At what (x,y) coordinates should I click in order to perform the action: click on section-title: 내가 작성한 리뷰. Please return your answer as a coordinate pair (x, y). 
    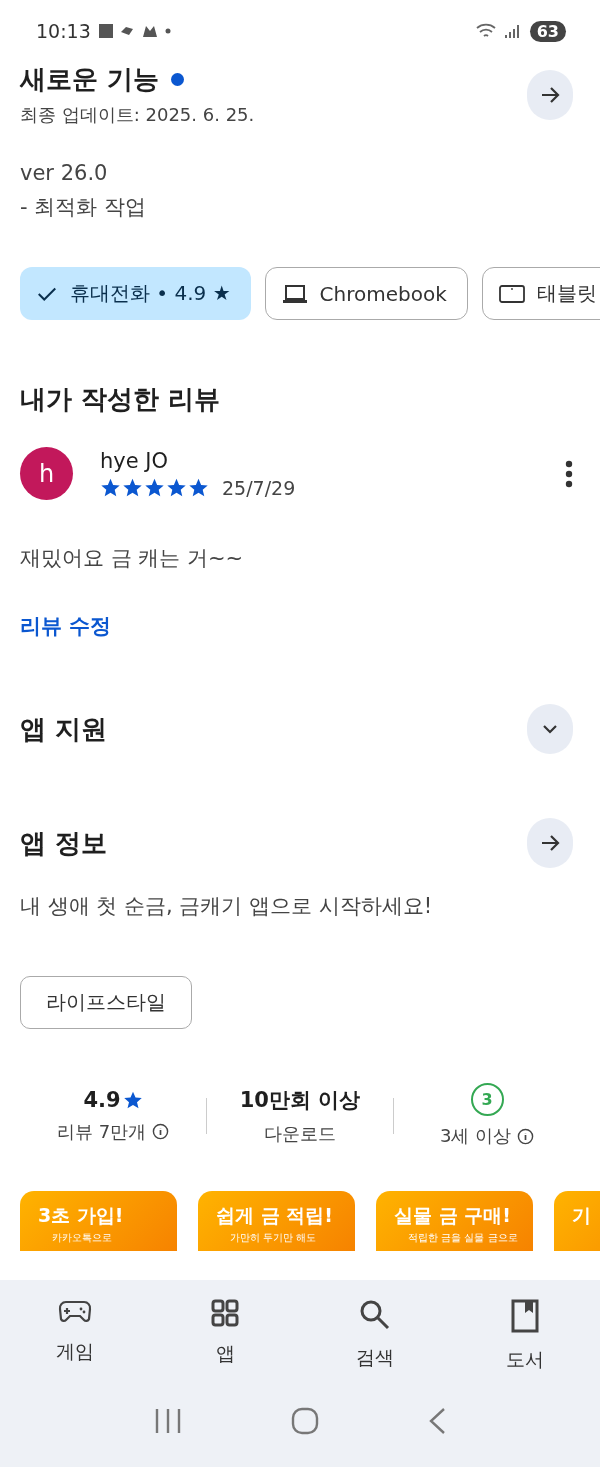
    Looking at the image, I should click on (120, 399).